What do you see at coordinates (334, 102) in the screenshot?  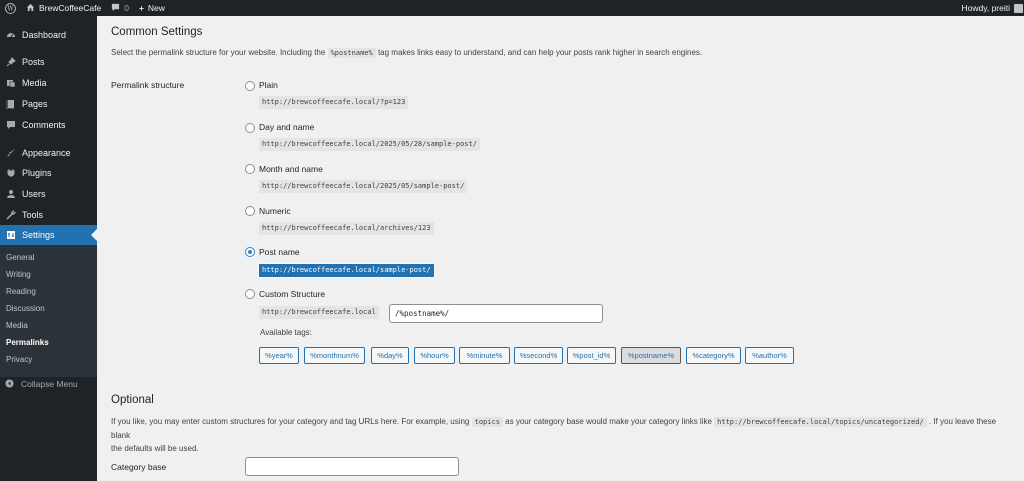 I see `example-url-plain: http://brewcoffeecafe.local/?p=123` at bounding box center [334, 102].